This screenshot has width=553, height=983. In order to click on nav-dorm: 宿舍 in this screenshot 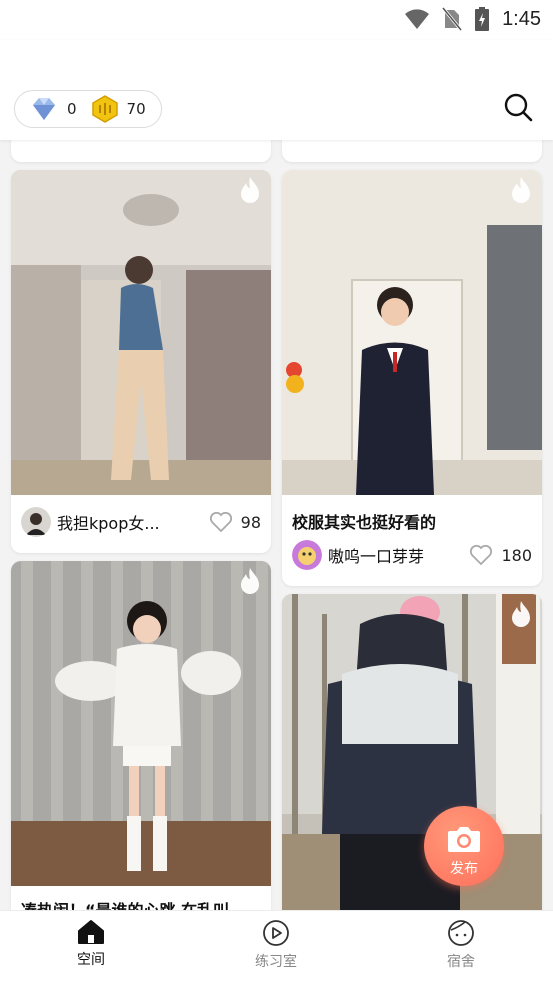, I will do `click(461, 945)`.